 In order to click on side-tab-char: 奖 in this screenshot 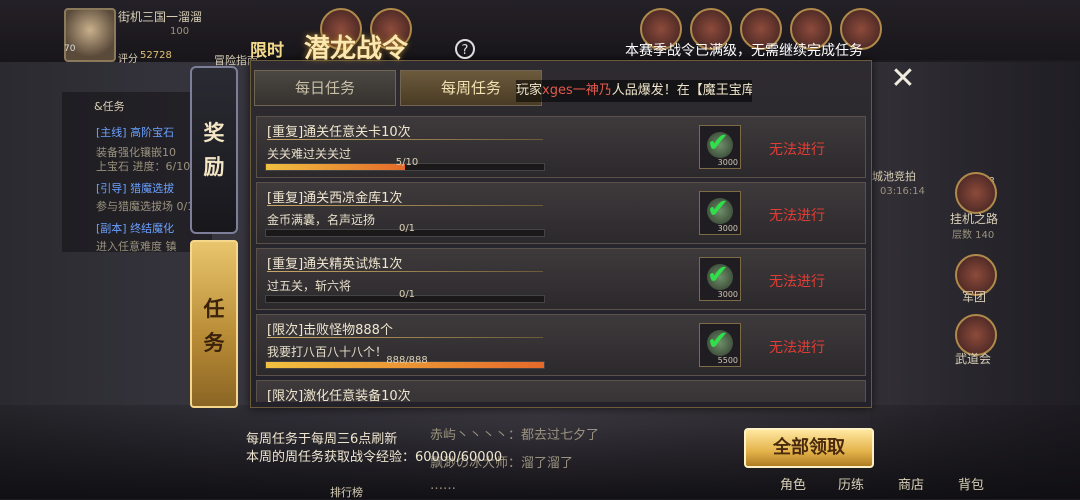, I will do `click(214, 132)`.